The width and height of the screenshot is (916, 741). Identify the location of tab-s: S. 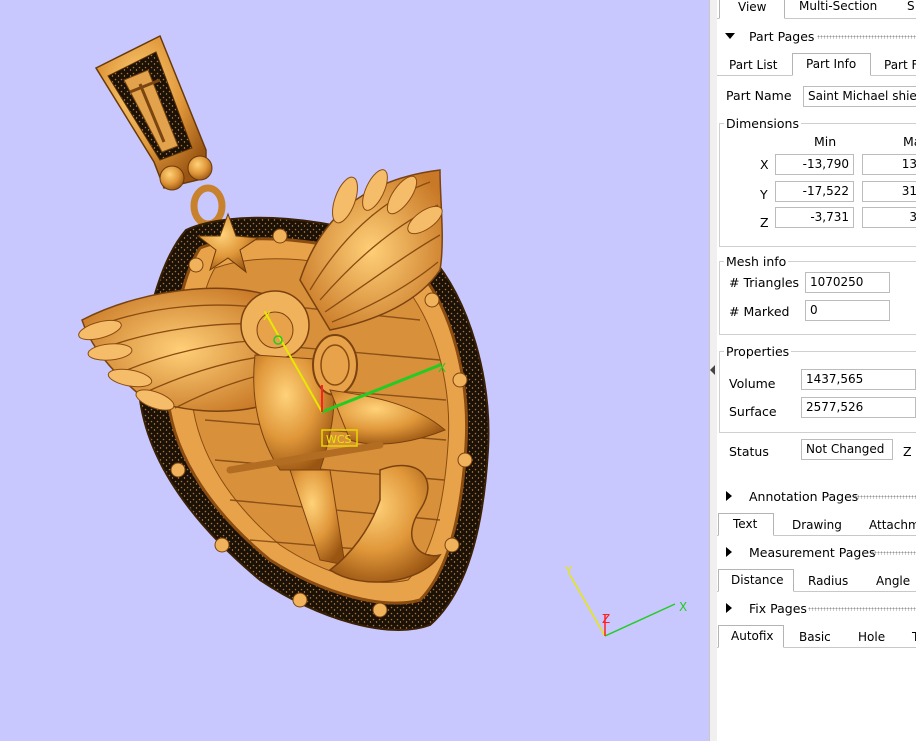
(908, 8).